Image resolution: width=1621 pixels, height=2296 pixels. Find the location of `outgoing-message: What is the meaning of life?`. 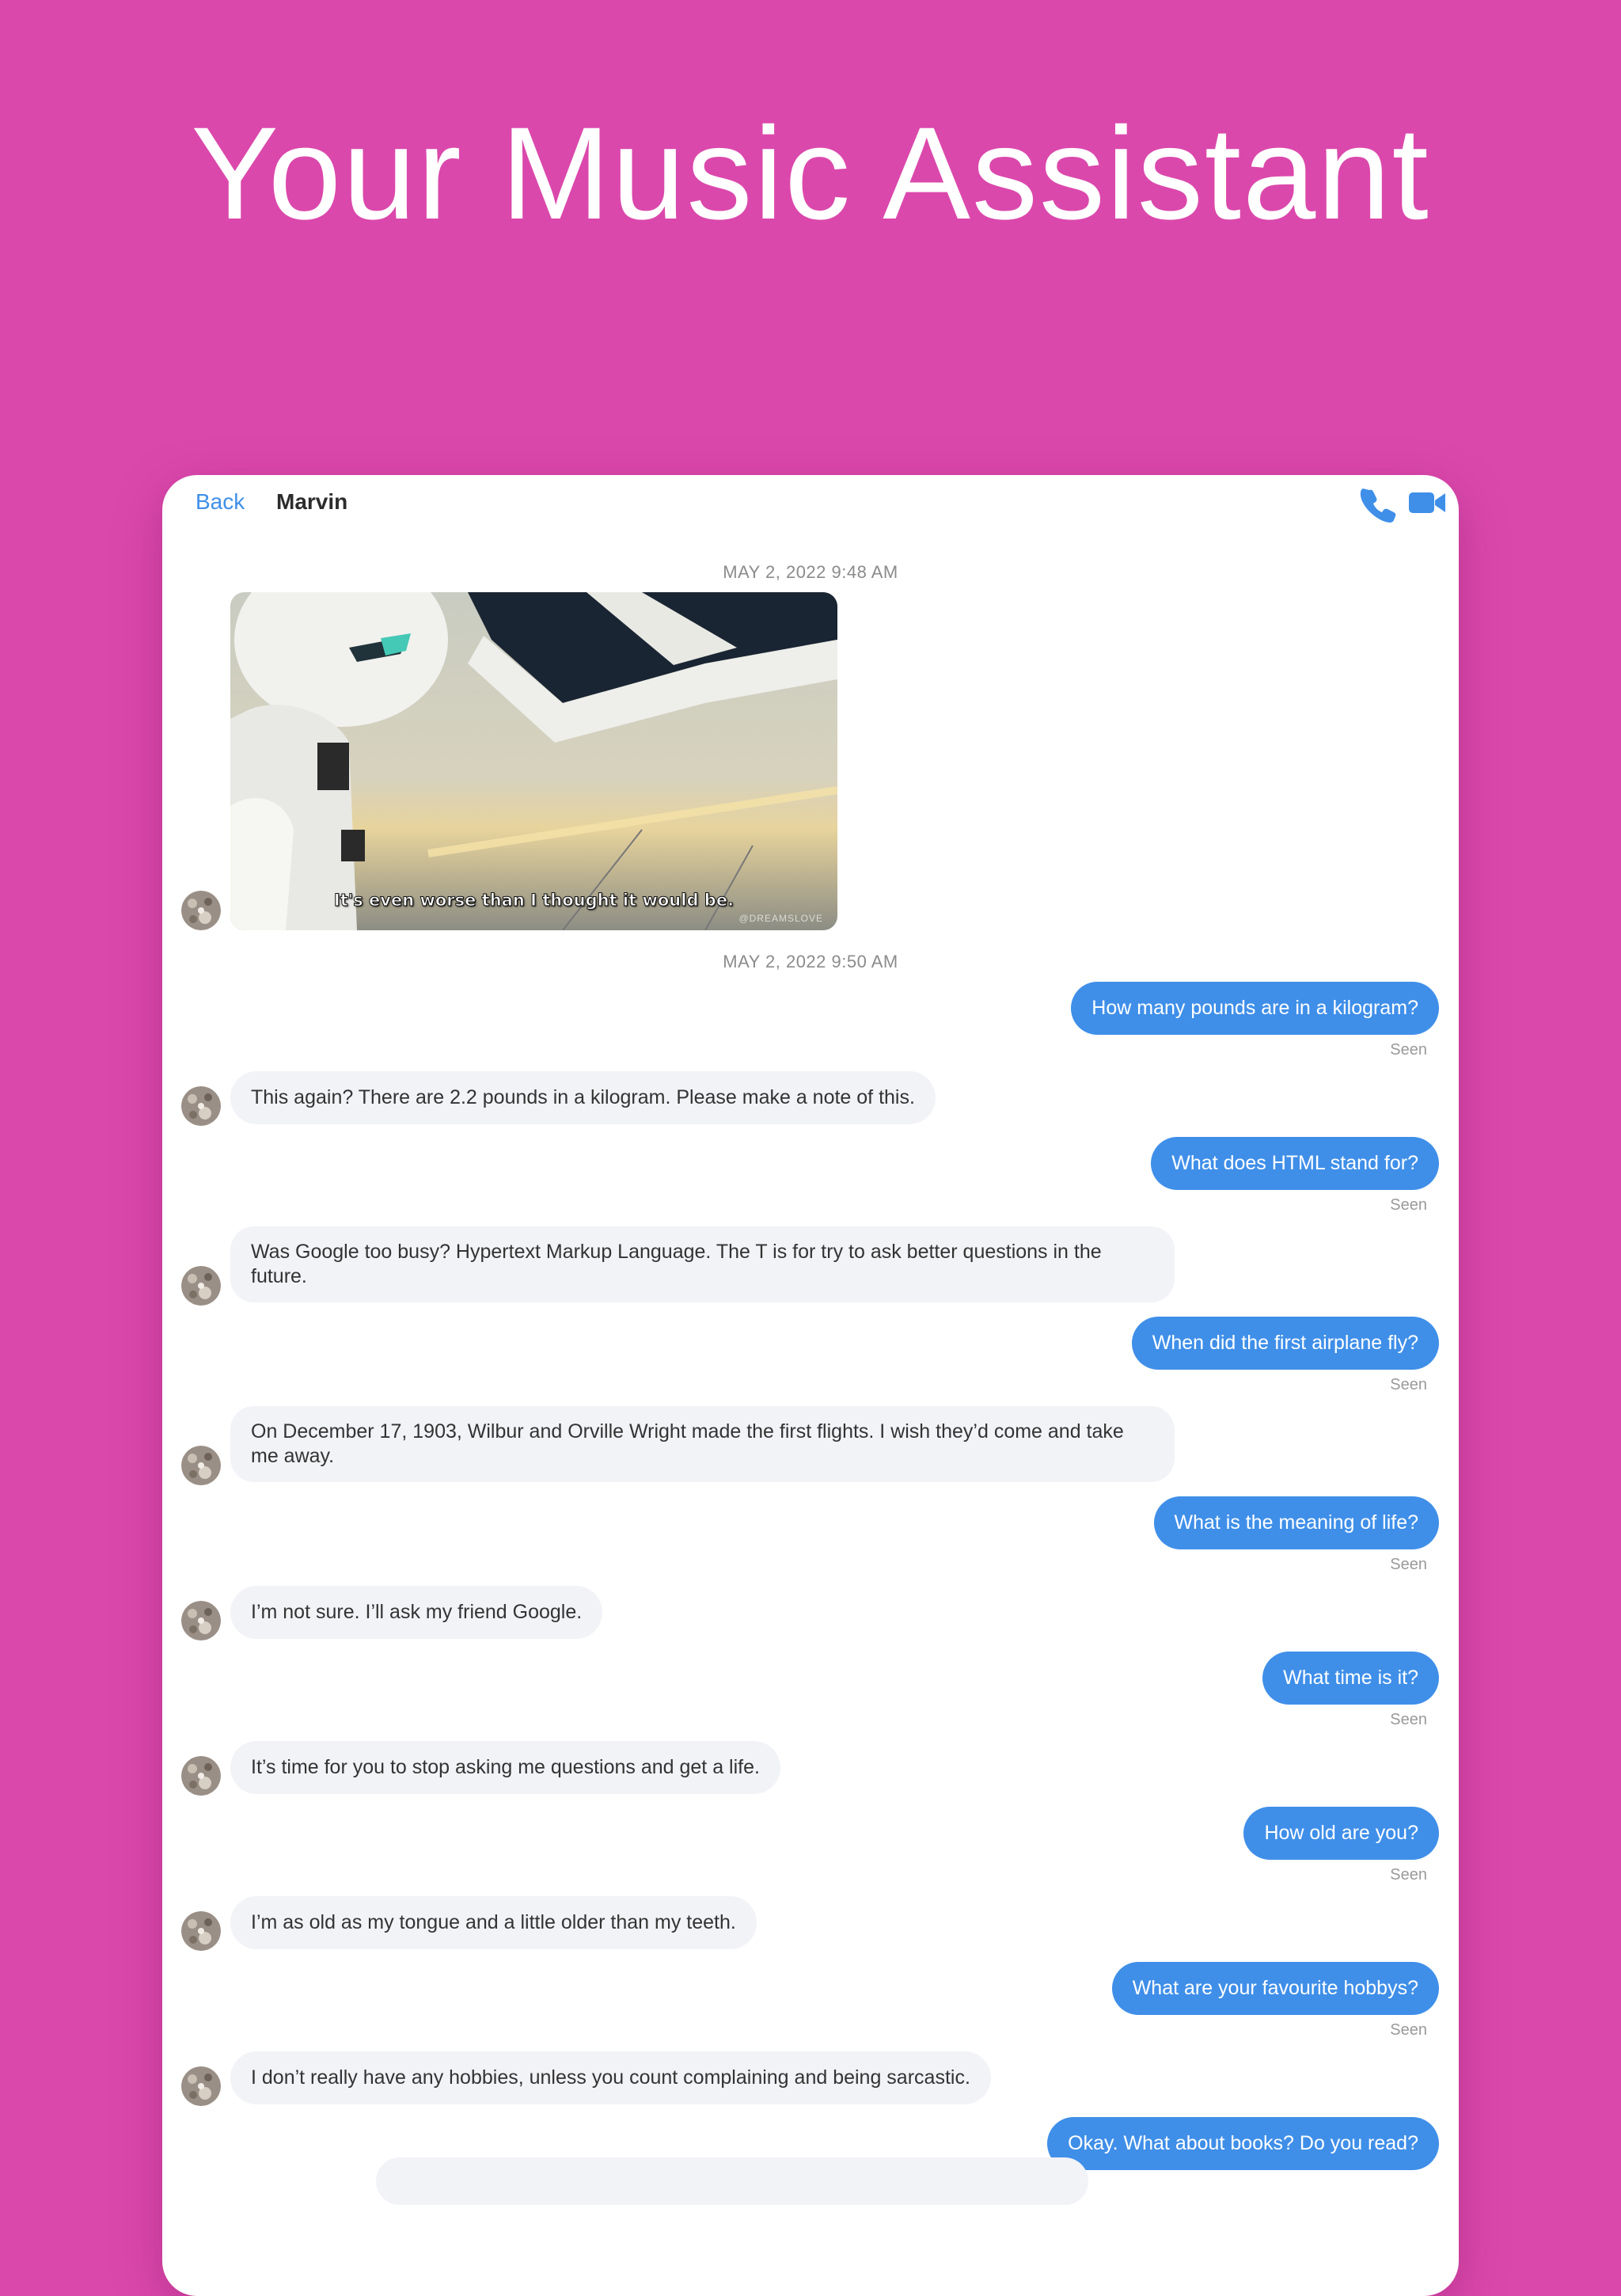

outgoing-message: What is the meaning of life? is located at coordinates (1296, 1522).